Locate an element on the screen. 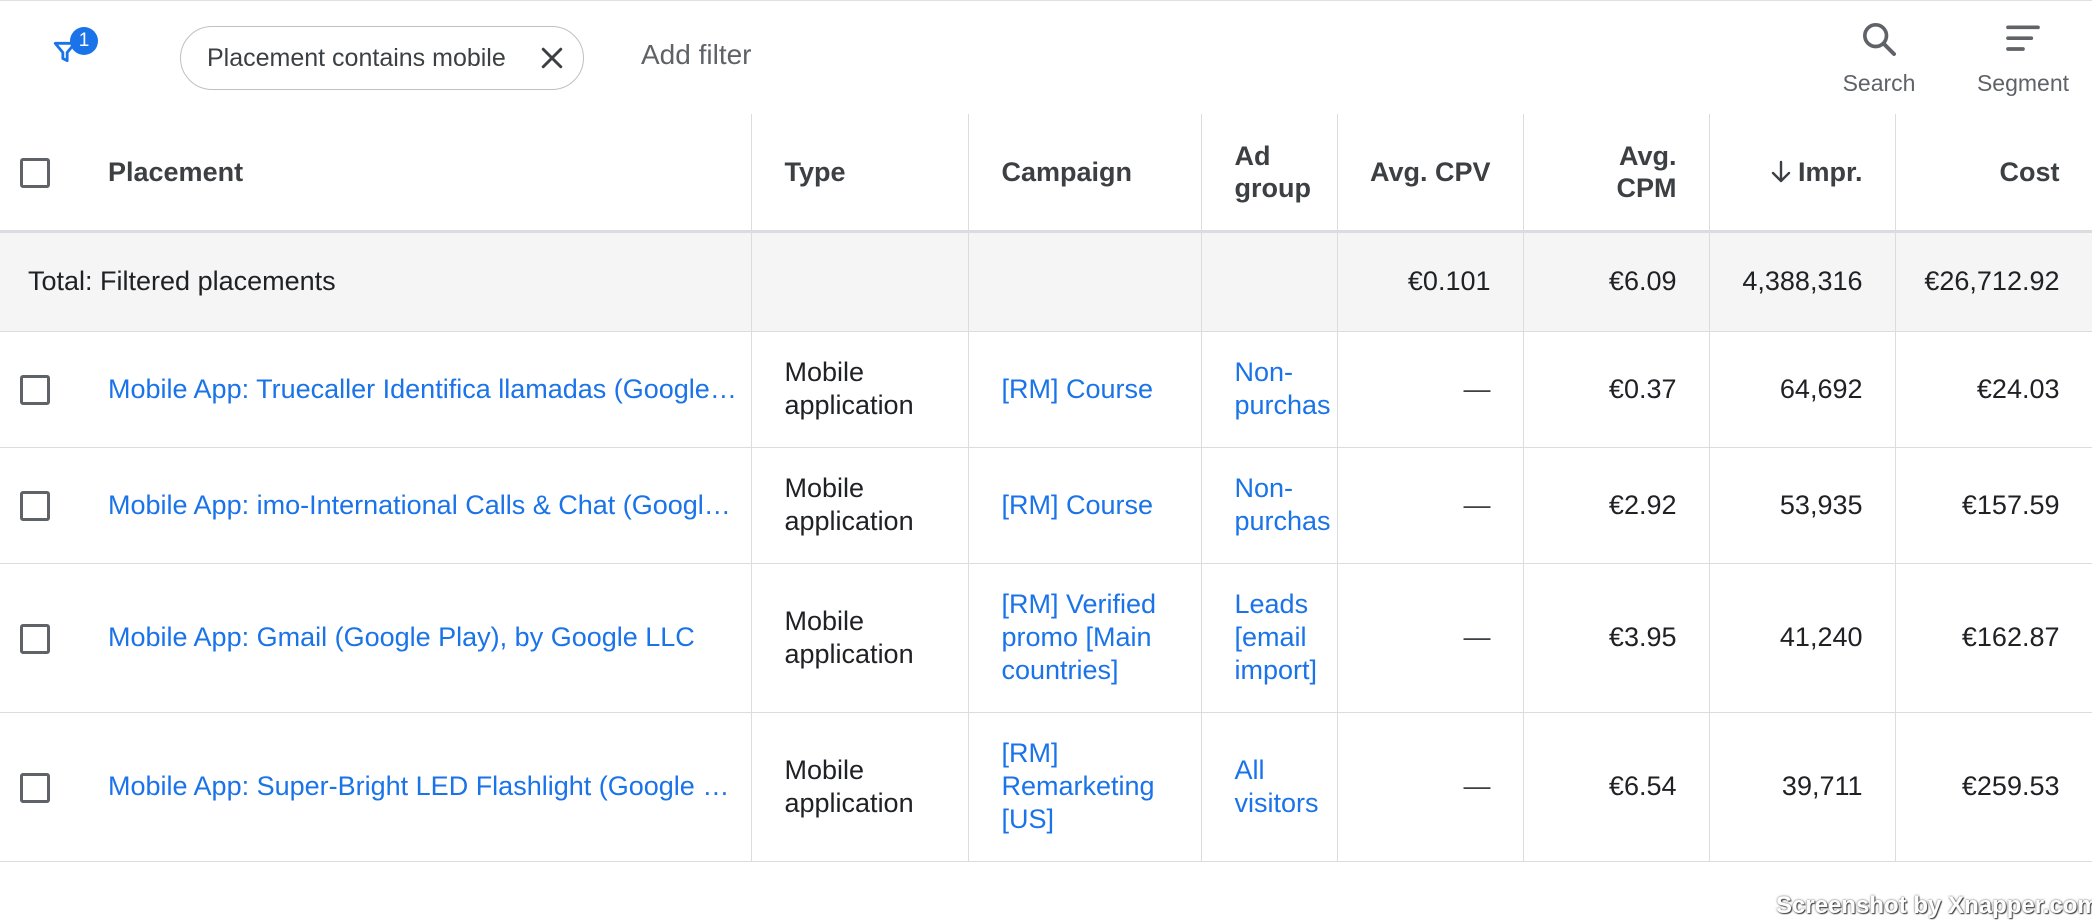 Image resolution: width=2092 pixels, height=920 pixels. ad-group-link: All visitors is located at coordinates (1269, 787).